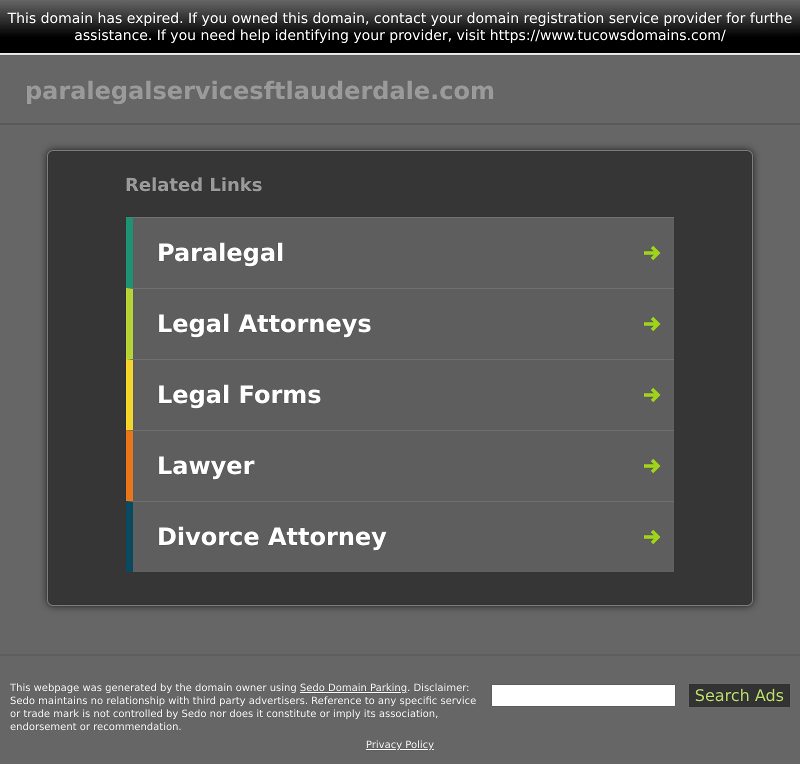 The height and width of the screenshot is (764, 800). Describe the element at coordinates (400, 28) in the screenshot. I see `expired-notice-text: This domain has expired. If you owned this domain, contact your domain registration service provider for furthe assistance. If you need help identifying your provider, visit https://www.tucowsdomains.com/` at that location.